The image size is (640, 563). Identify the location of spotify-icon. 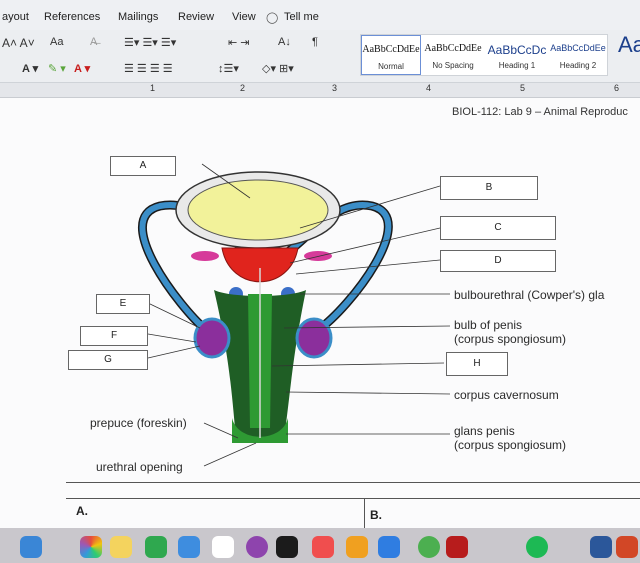
(537, 547).